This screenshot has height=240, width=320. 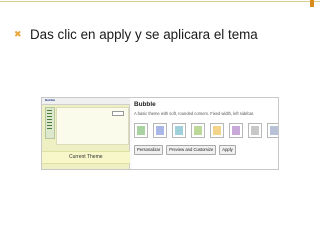 What do you see at coordinates (92, 126) in the screenshot?
I see `preview-content` at bounding box center [92, 126].